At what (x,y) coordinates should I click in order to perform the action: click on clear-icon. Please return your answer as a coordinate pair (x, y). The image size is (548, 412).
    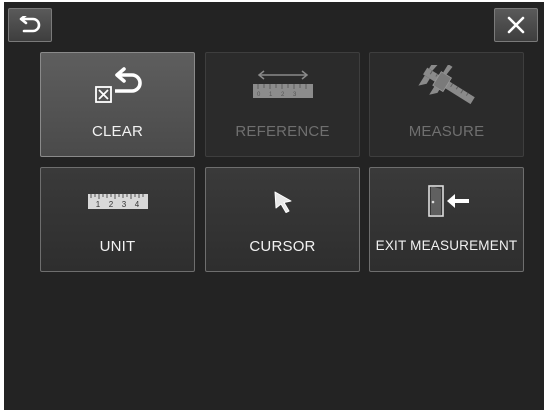
    Looking at the image, I should click on (117, 87).